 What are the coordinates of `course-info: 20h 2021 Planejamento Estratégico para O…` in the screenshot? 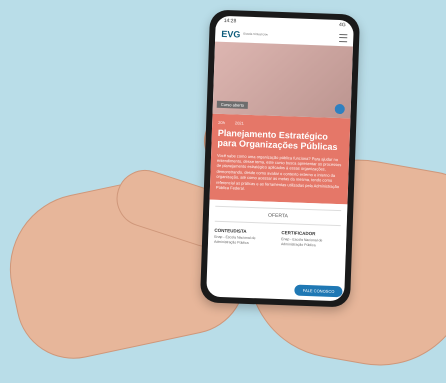 It's located at (280, 159).